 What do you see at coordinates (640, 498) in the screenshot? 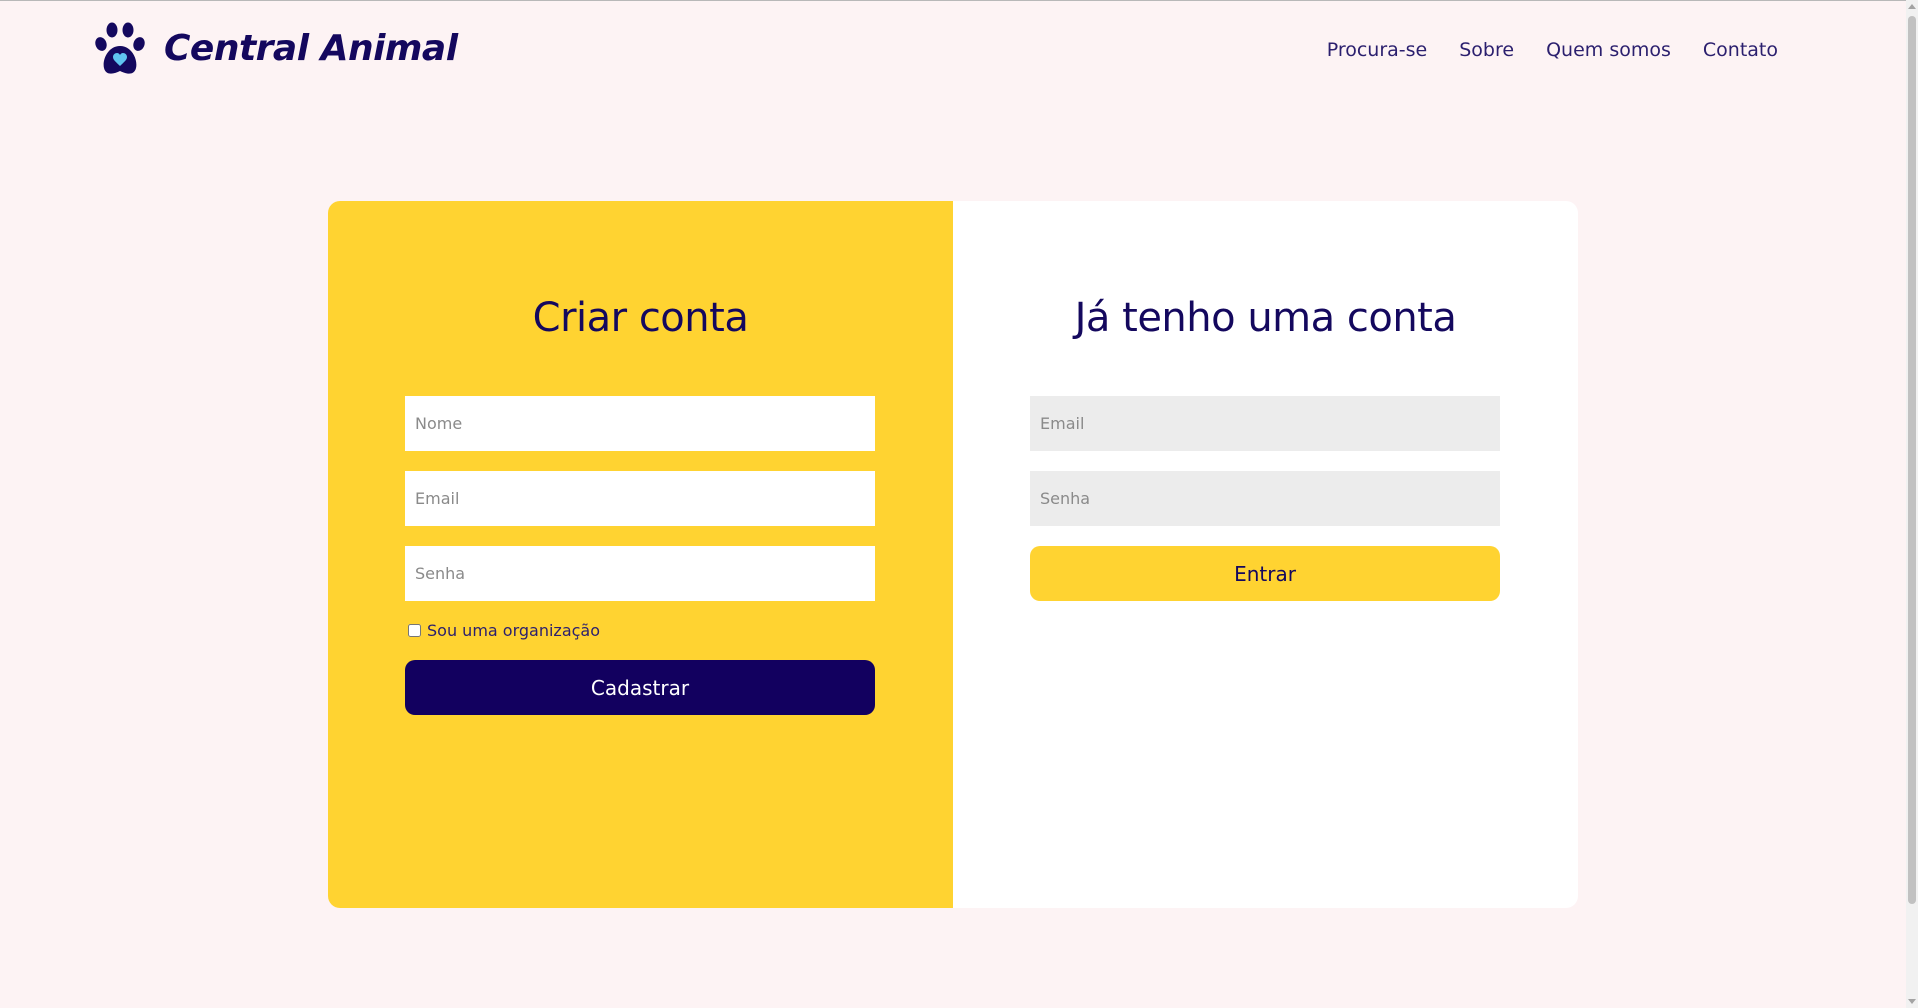
I see `signup-email-input` at bounding box center [640, 498].